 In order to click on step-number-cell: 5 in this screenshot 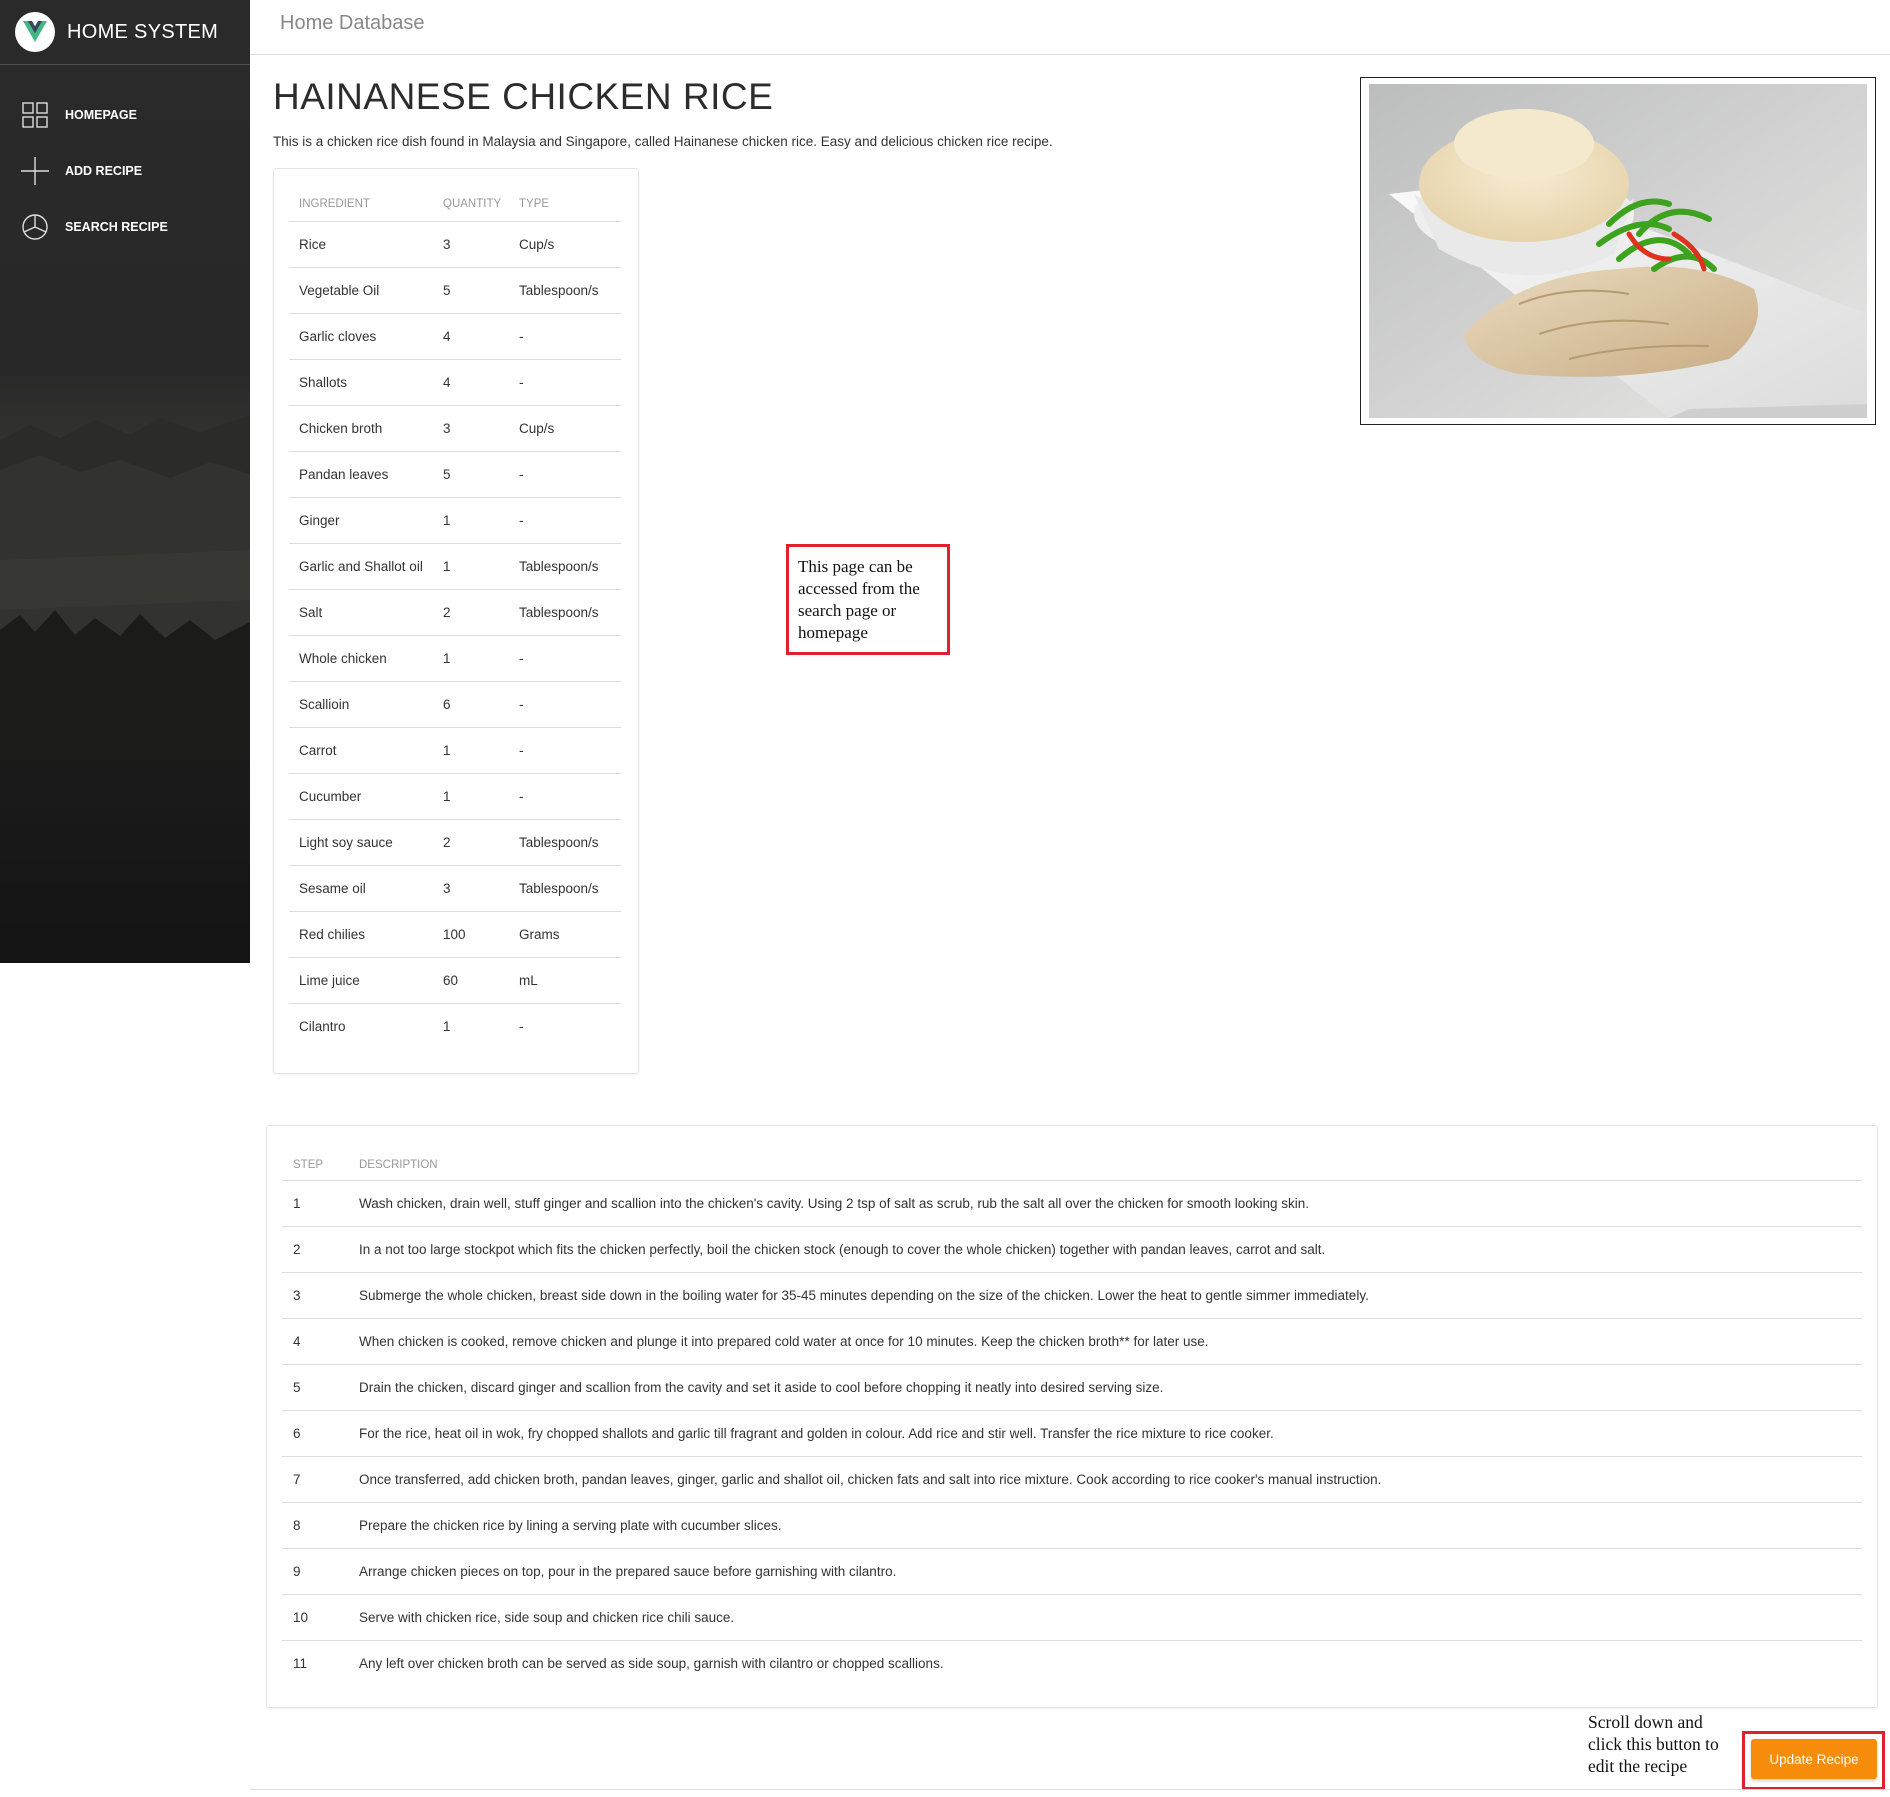, I will do `click(315, 1387)`.